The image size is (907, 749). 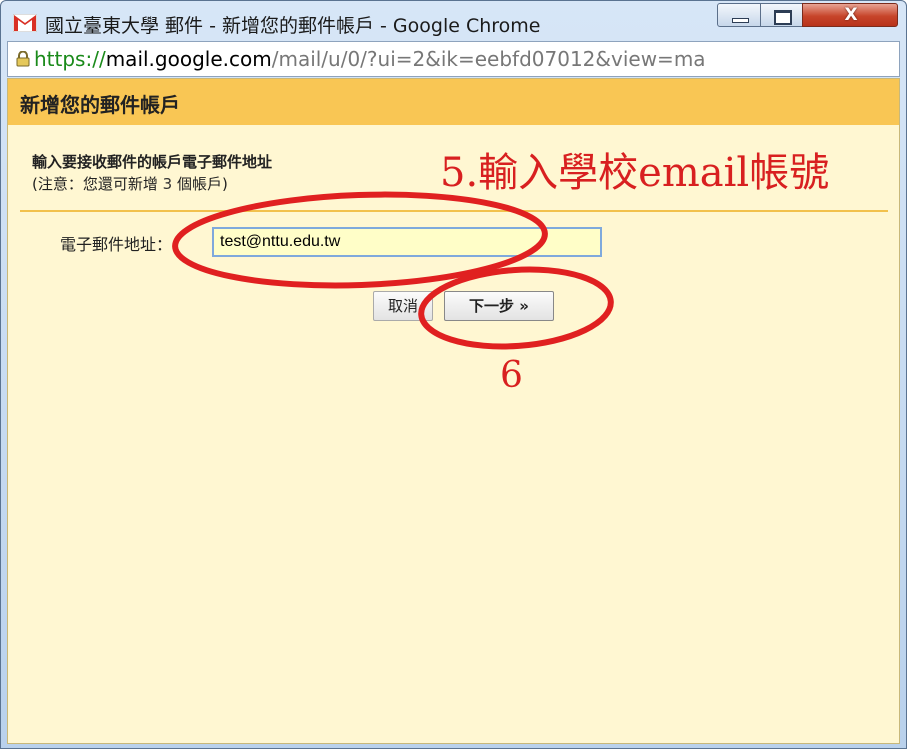 I want to click on cancel-button: 取消, so click(x=403, y=306).